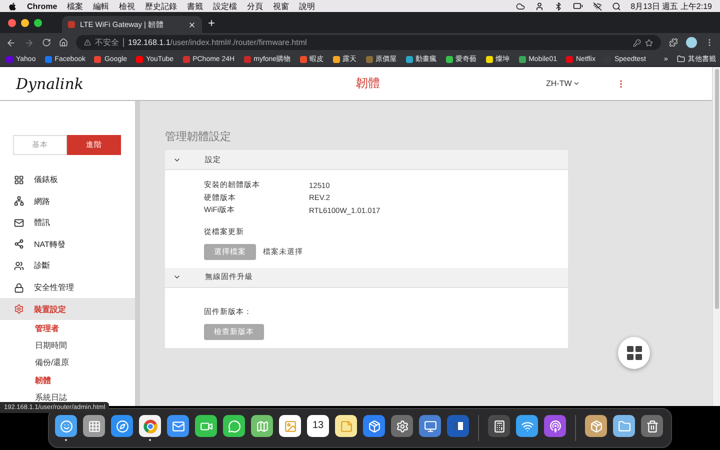  I want to click on package-icon, so click(596, 426).